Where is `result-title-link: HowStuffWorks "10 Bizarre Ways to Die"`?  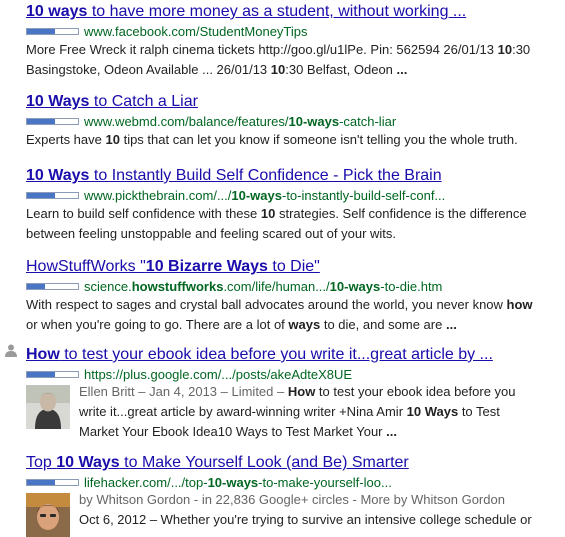 result-title-link: HowStuffWorks "10 Bizarre Ways to Die" is located at coordinates (293, 267).